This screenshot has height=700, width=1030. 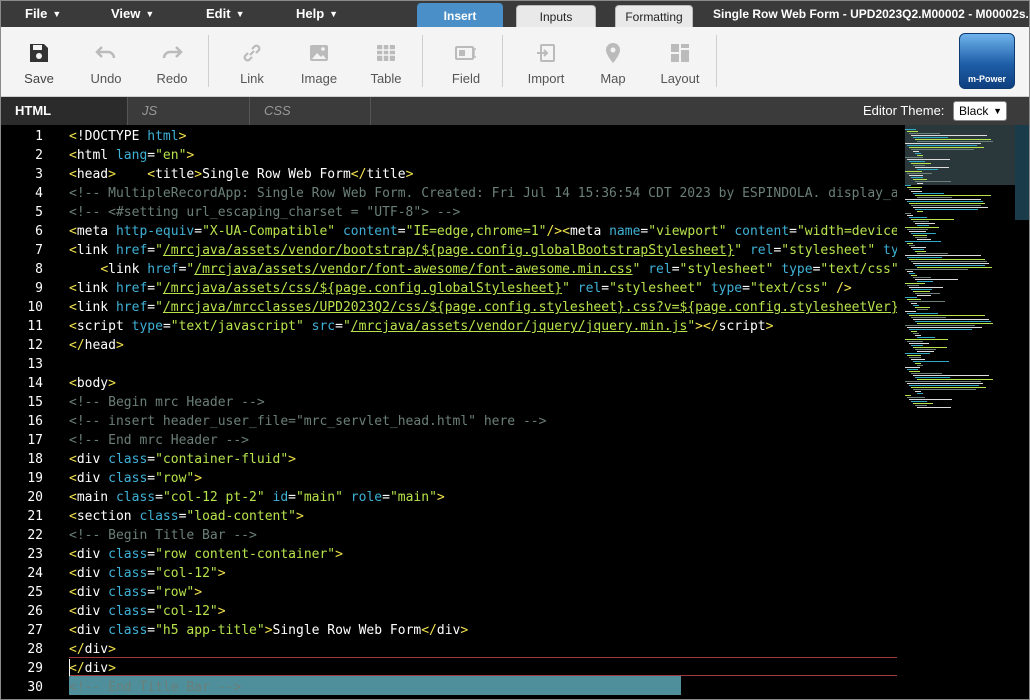 What do you see at coordinates (155, 687) in the screenshot?
I see `code-line: <!-- End Title Bar -->` at bounding box center [155, 687].